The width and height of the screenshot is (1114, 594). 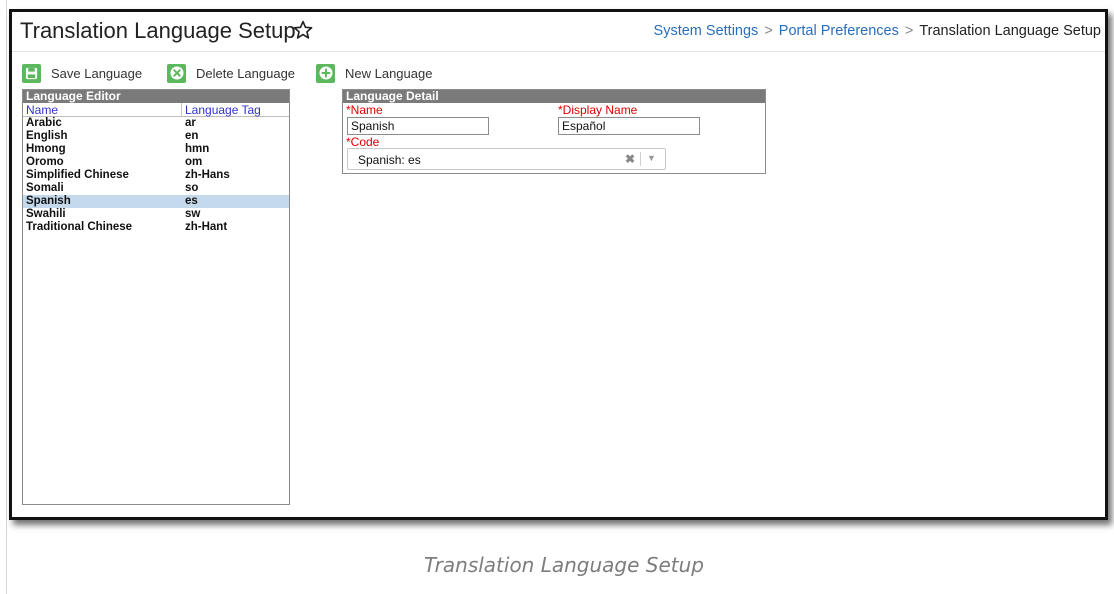 I want to click on language-name-cell: Oromo, so click(x=45, y=162).